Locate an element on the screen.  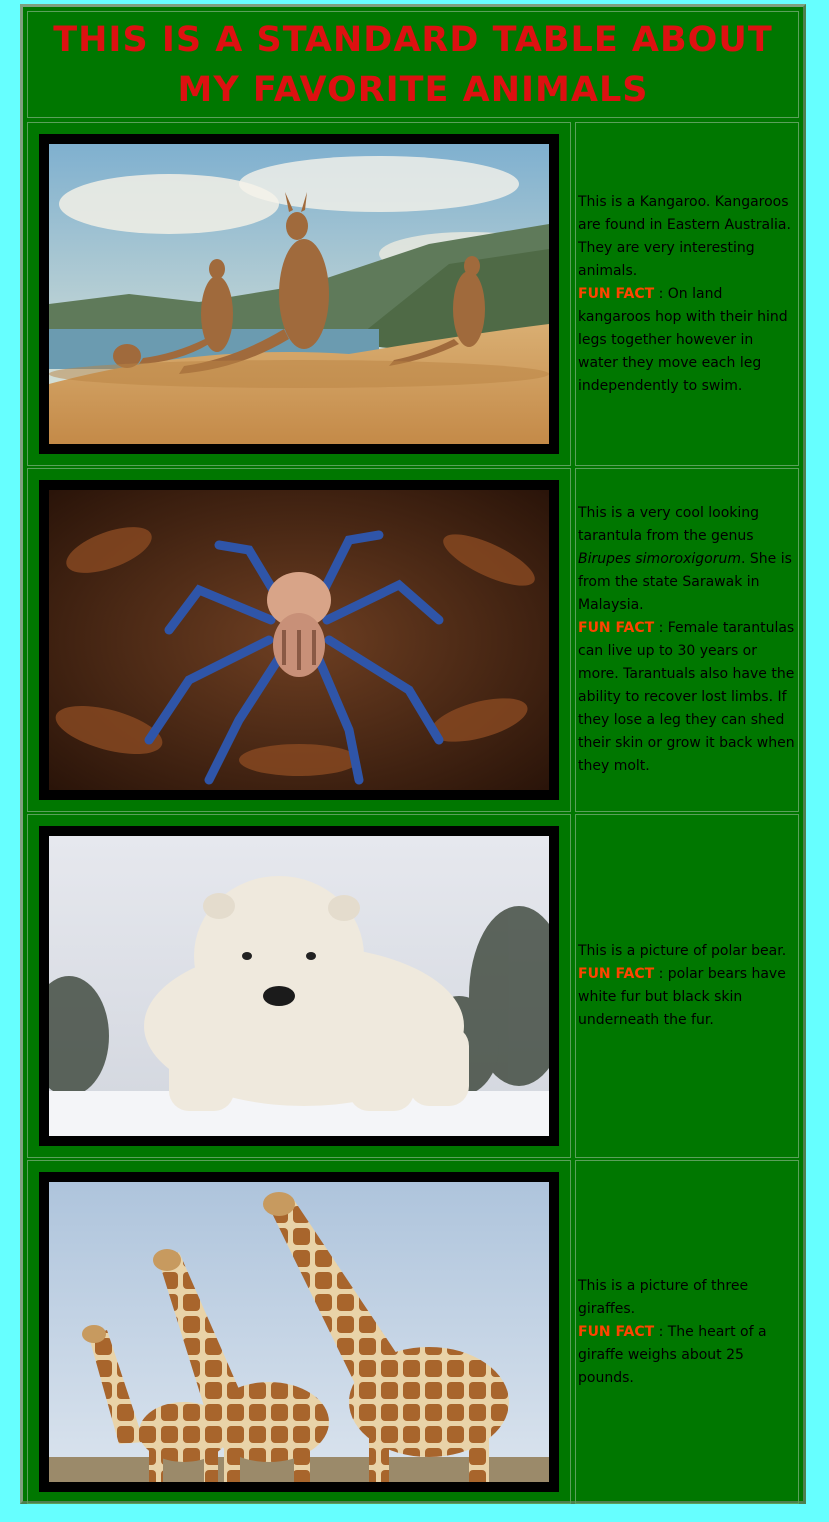
kangaroo-image is located at coordinates (299, 294).